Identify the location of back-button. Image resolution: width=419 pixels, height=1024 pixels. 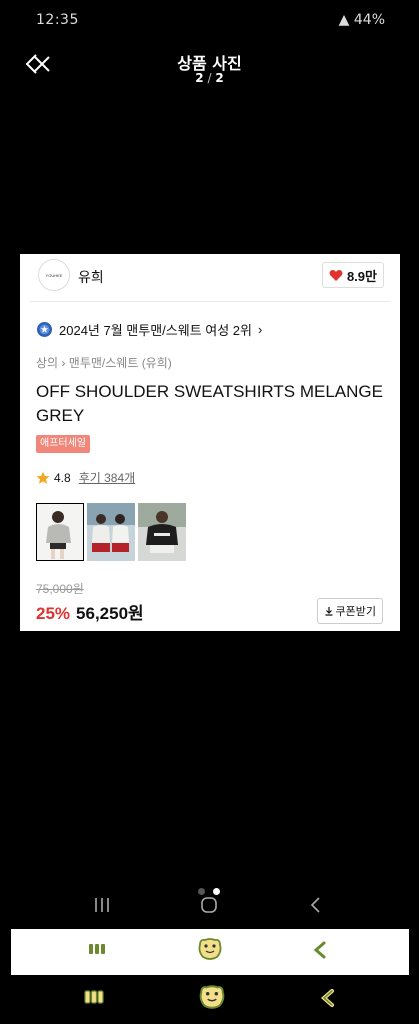
(316, 907).